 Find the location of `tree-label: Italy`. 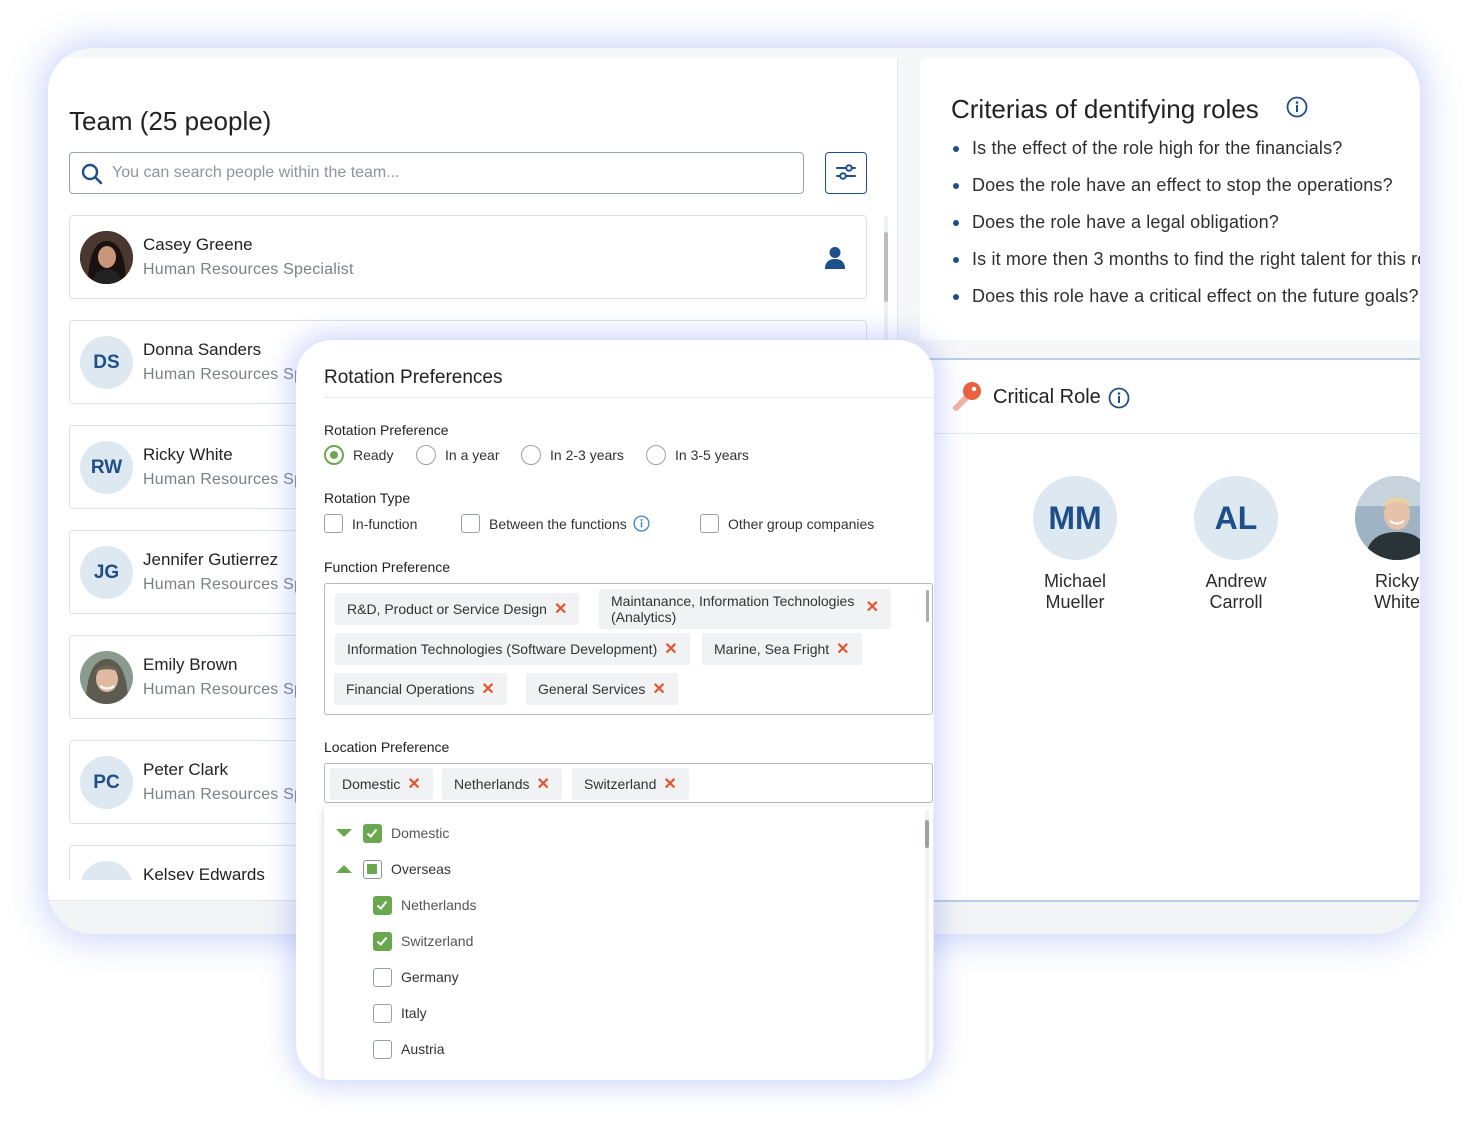

tree-label: Italy is located at coordinates (414, 1013).